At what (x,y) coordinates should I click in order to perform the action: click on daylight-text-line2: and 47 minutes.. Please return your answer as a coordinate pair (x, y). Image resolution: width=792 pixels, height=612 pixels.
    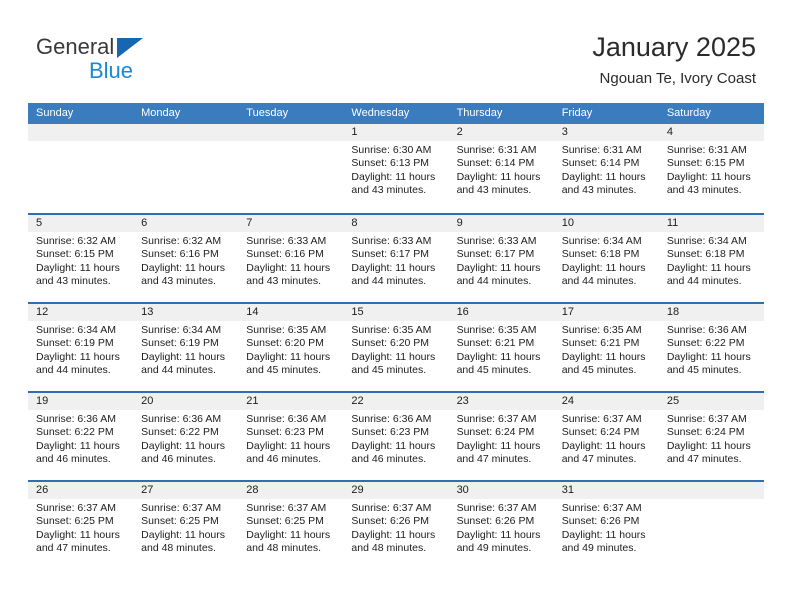
    Looking at the image, I should click on (599, 459).